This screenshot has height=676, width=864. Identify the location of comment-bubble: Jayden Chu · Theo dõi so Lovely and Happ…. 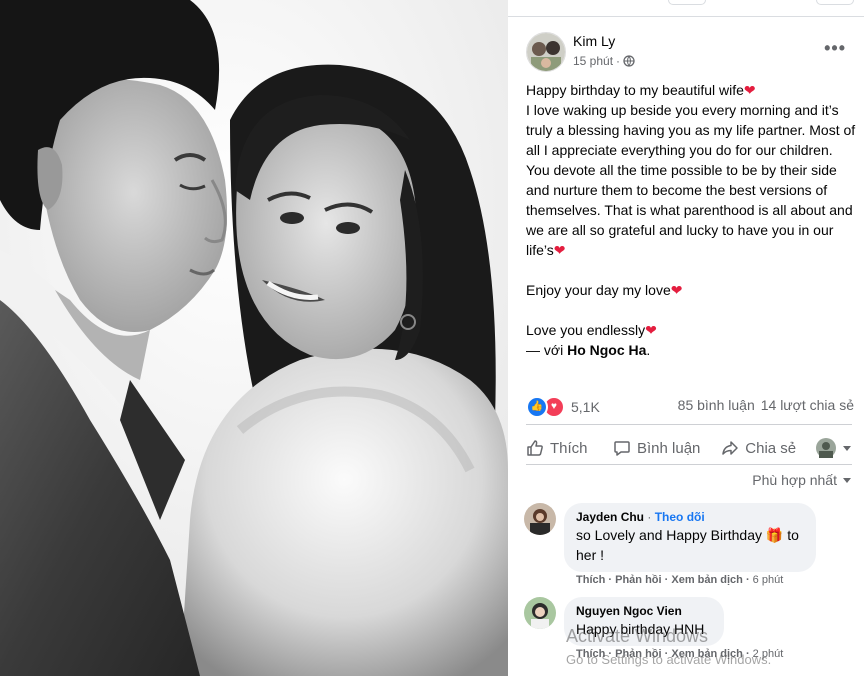
(690, 537).